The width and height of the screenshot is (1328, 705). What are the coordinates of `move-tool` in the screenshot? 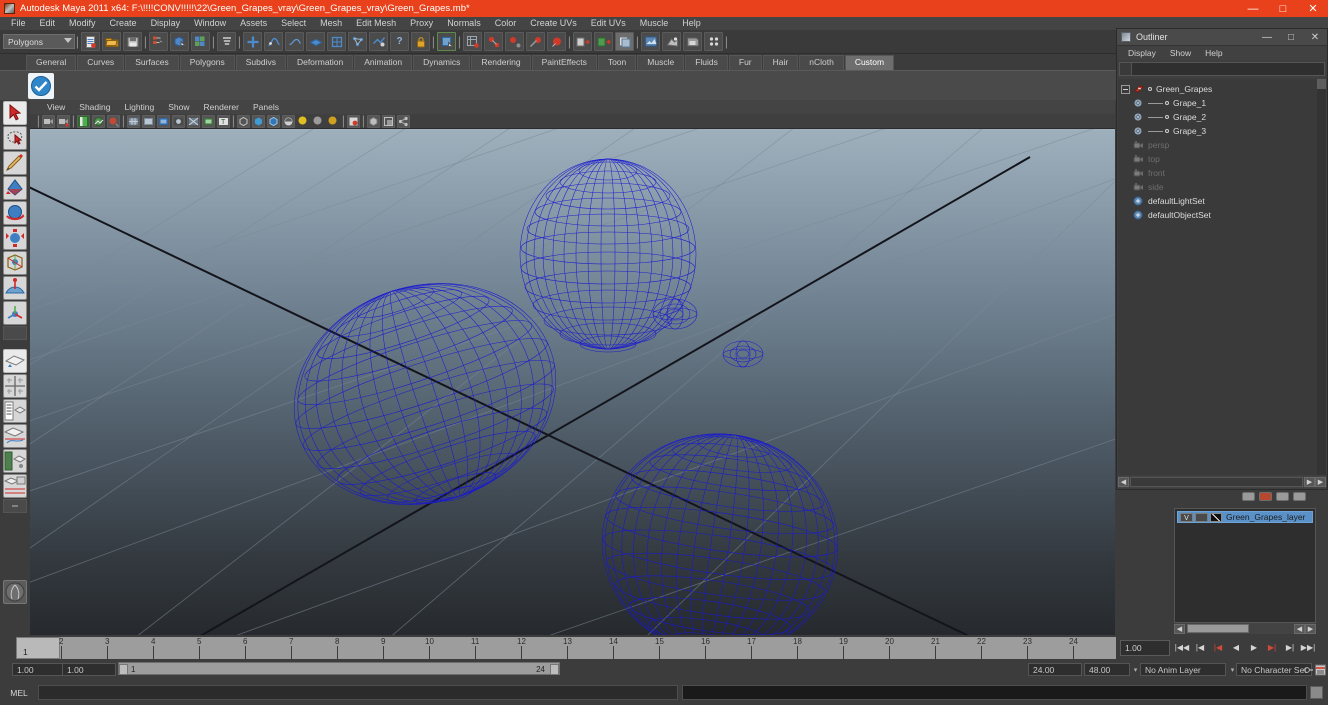 It's located at (15, 188).